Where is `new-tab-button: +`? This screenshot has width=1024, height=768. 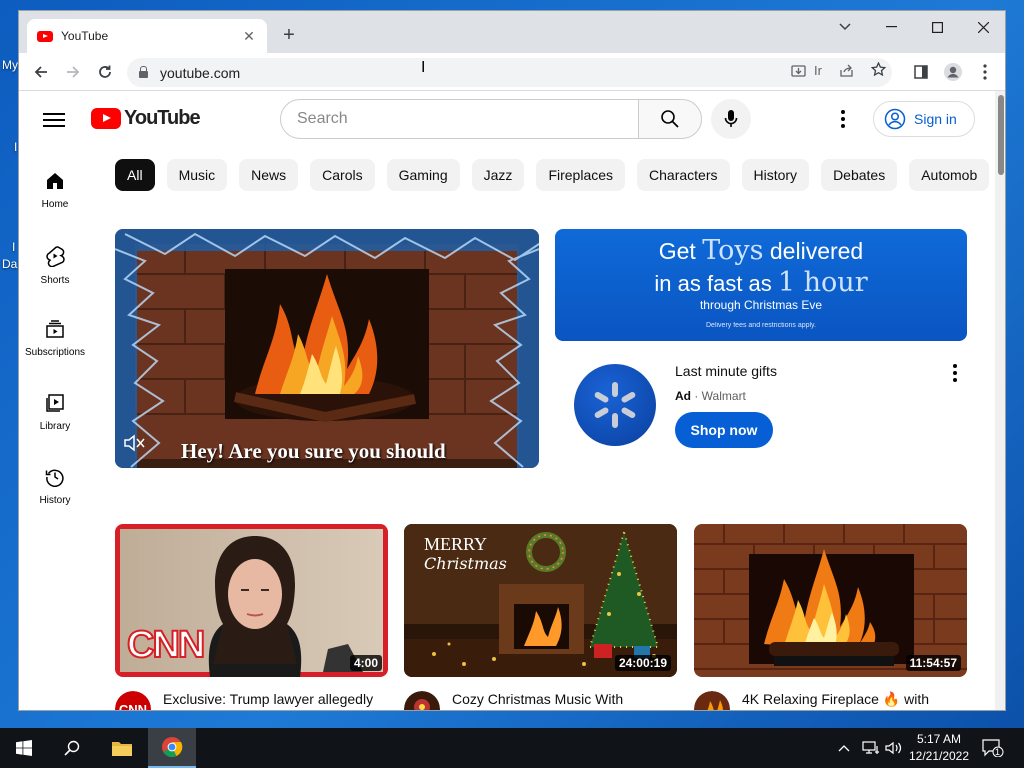 new-tab-button: + is located at coordinates (289, 35).